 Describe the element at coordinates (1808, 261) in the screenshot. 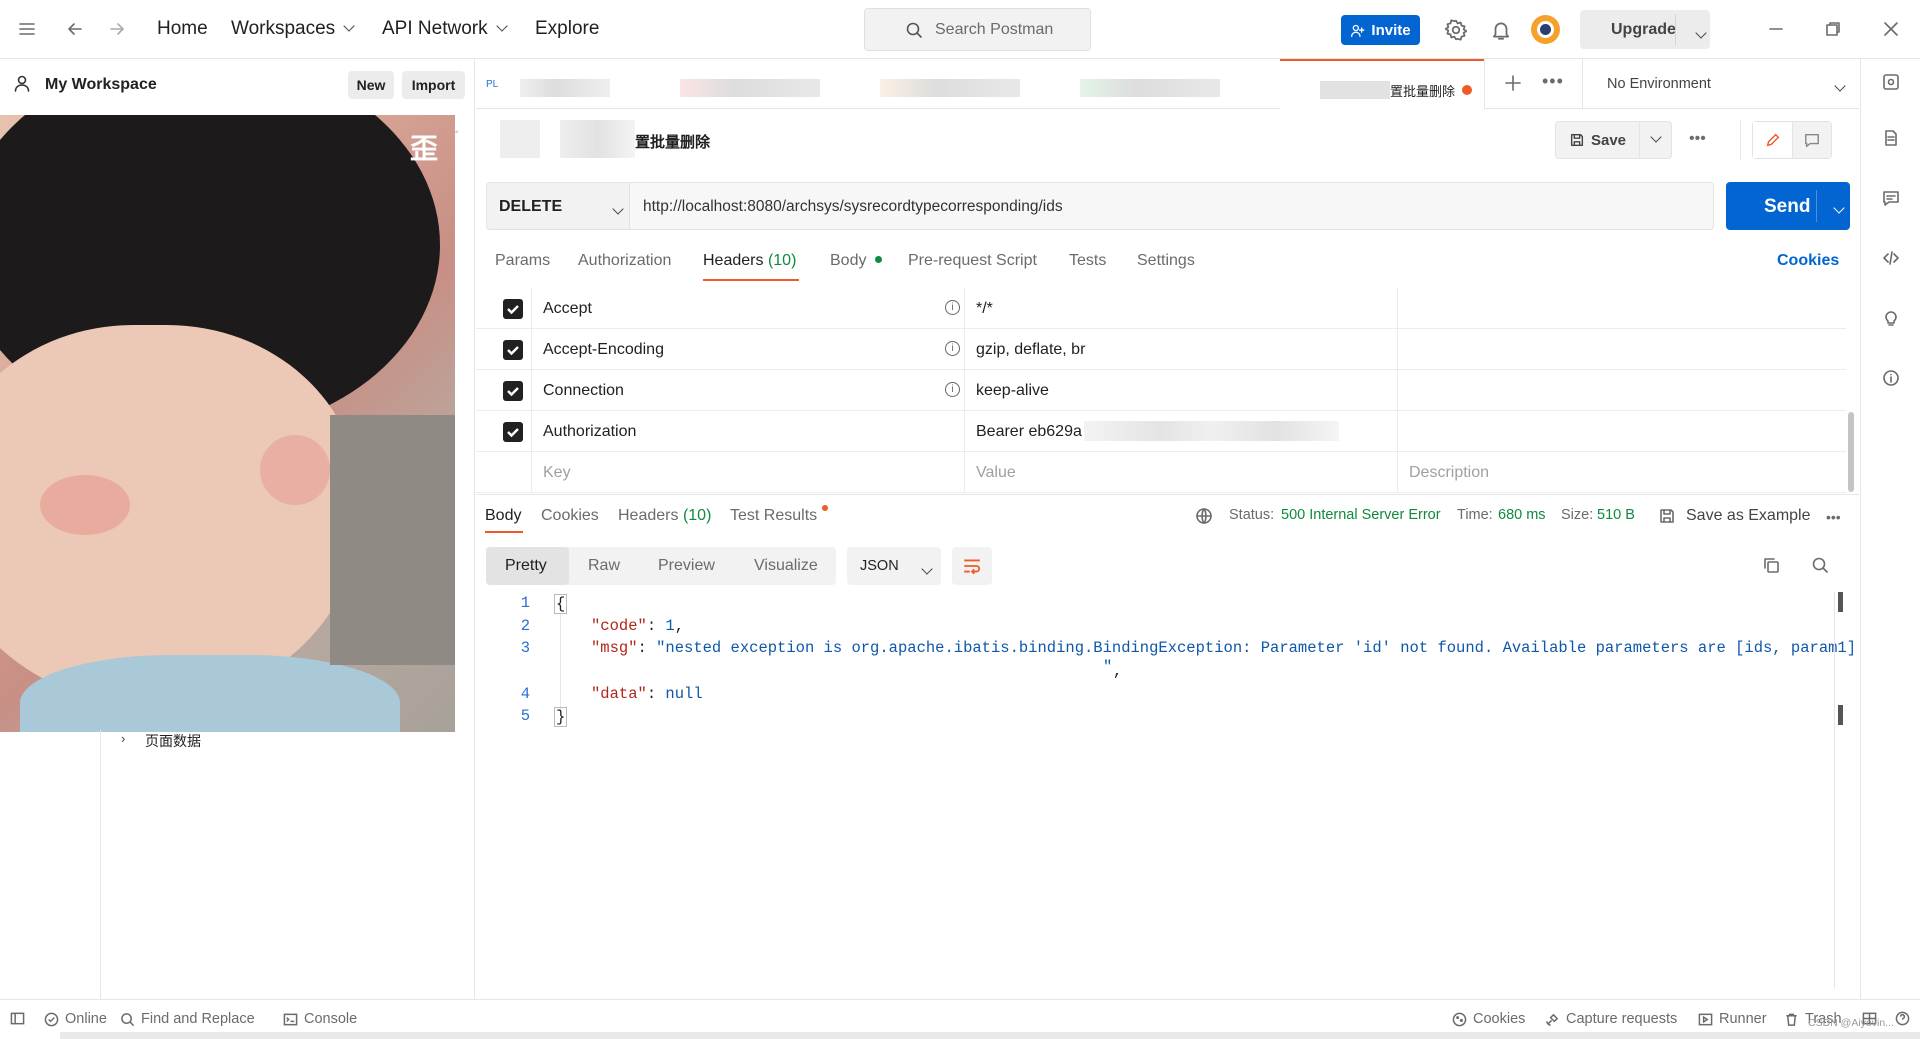

I see `cookies-link: Cookies` at that location.